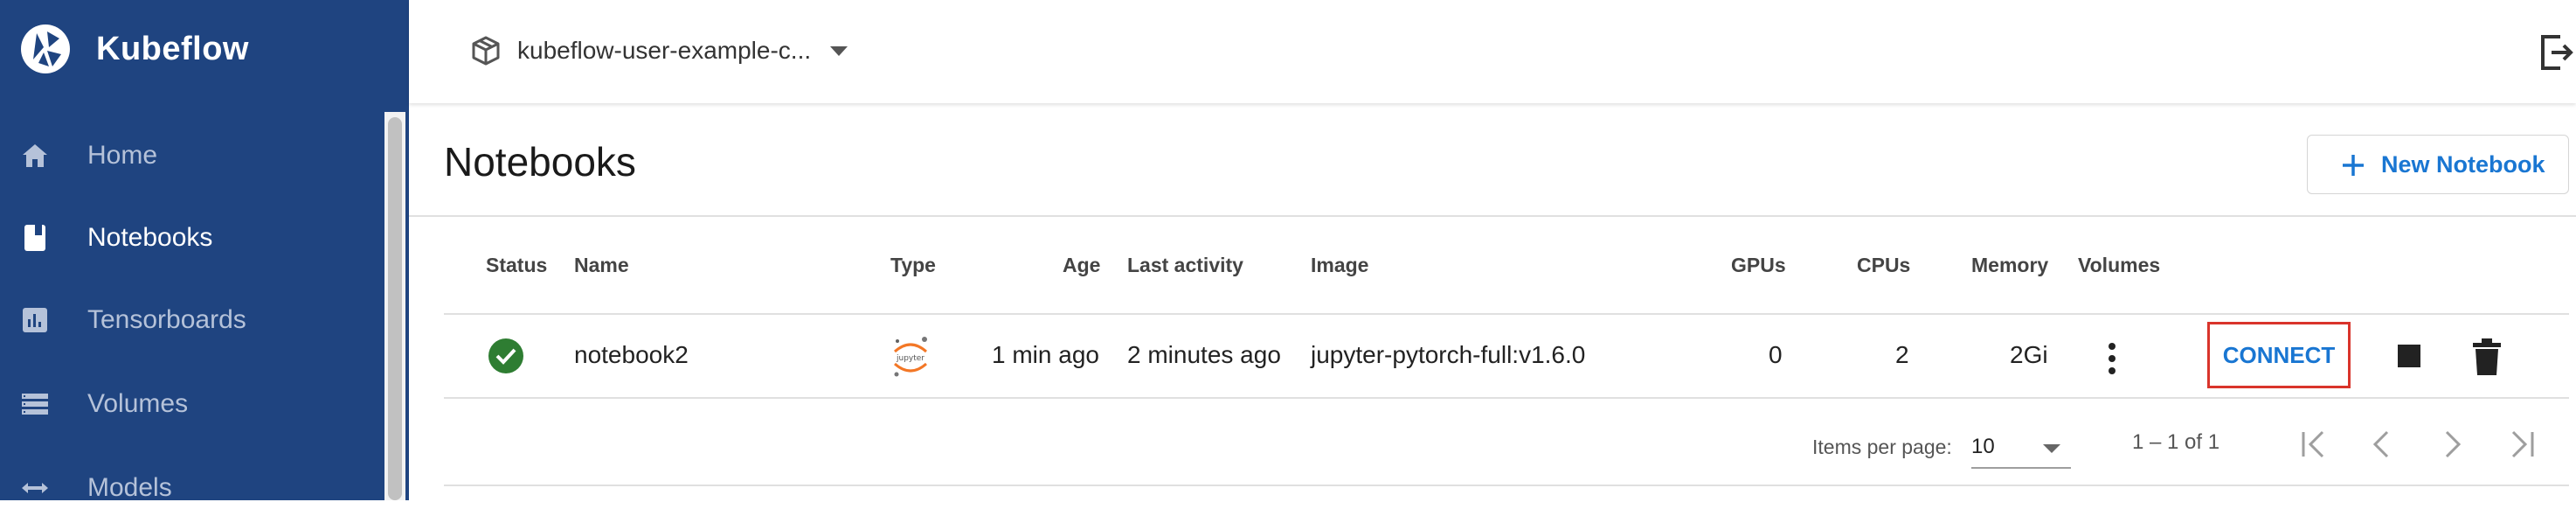 The height and width of the screenshot is (523, 2576). I want to click on jupyter-icon: jupyter, so click(910, 357).